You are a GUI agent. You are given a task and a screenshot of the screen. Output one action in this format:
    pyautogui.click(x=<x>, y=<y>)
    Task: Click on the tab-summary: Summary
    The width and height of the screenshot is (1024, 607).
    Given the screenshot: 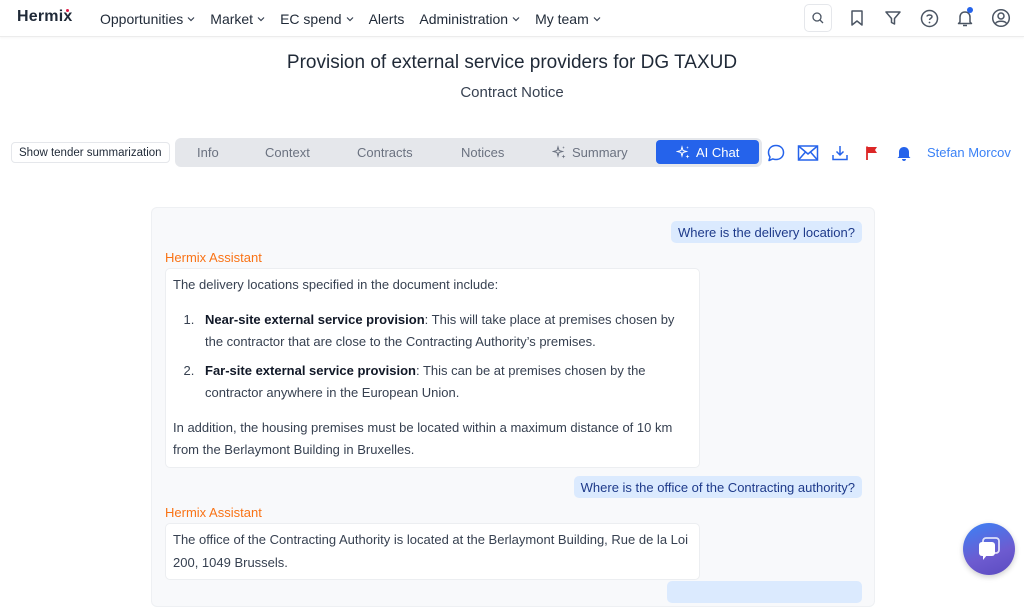 What is the action you would take?
    pyautogui.click(x=590, y=152)
    